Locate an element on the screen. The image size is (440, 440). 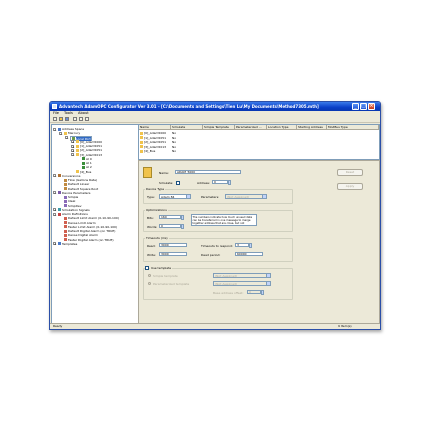
tree-node: Templates is located at coordinates (67, 244).